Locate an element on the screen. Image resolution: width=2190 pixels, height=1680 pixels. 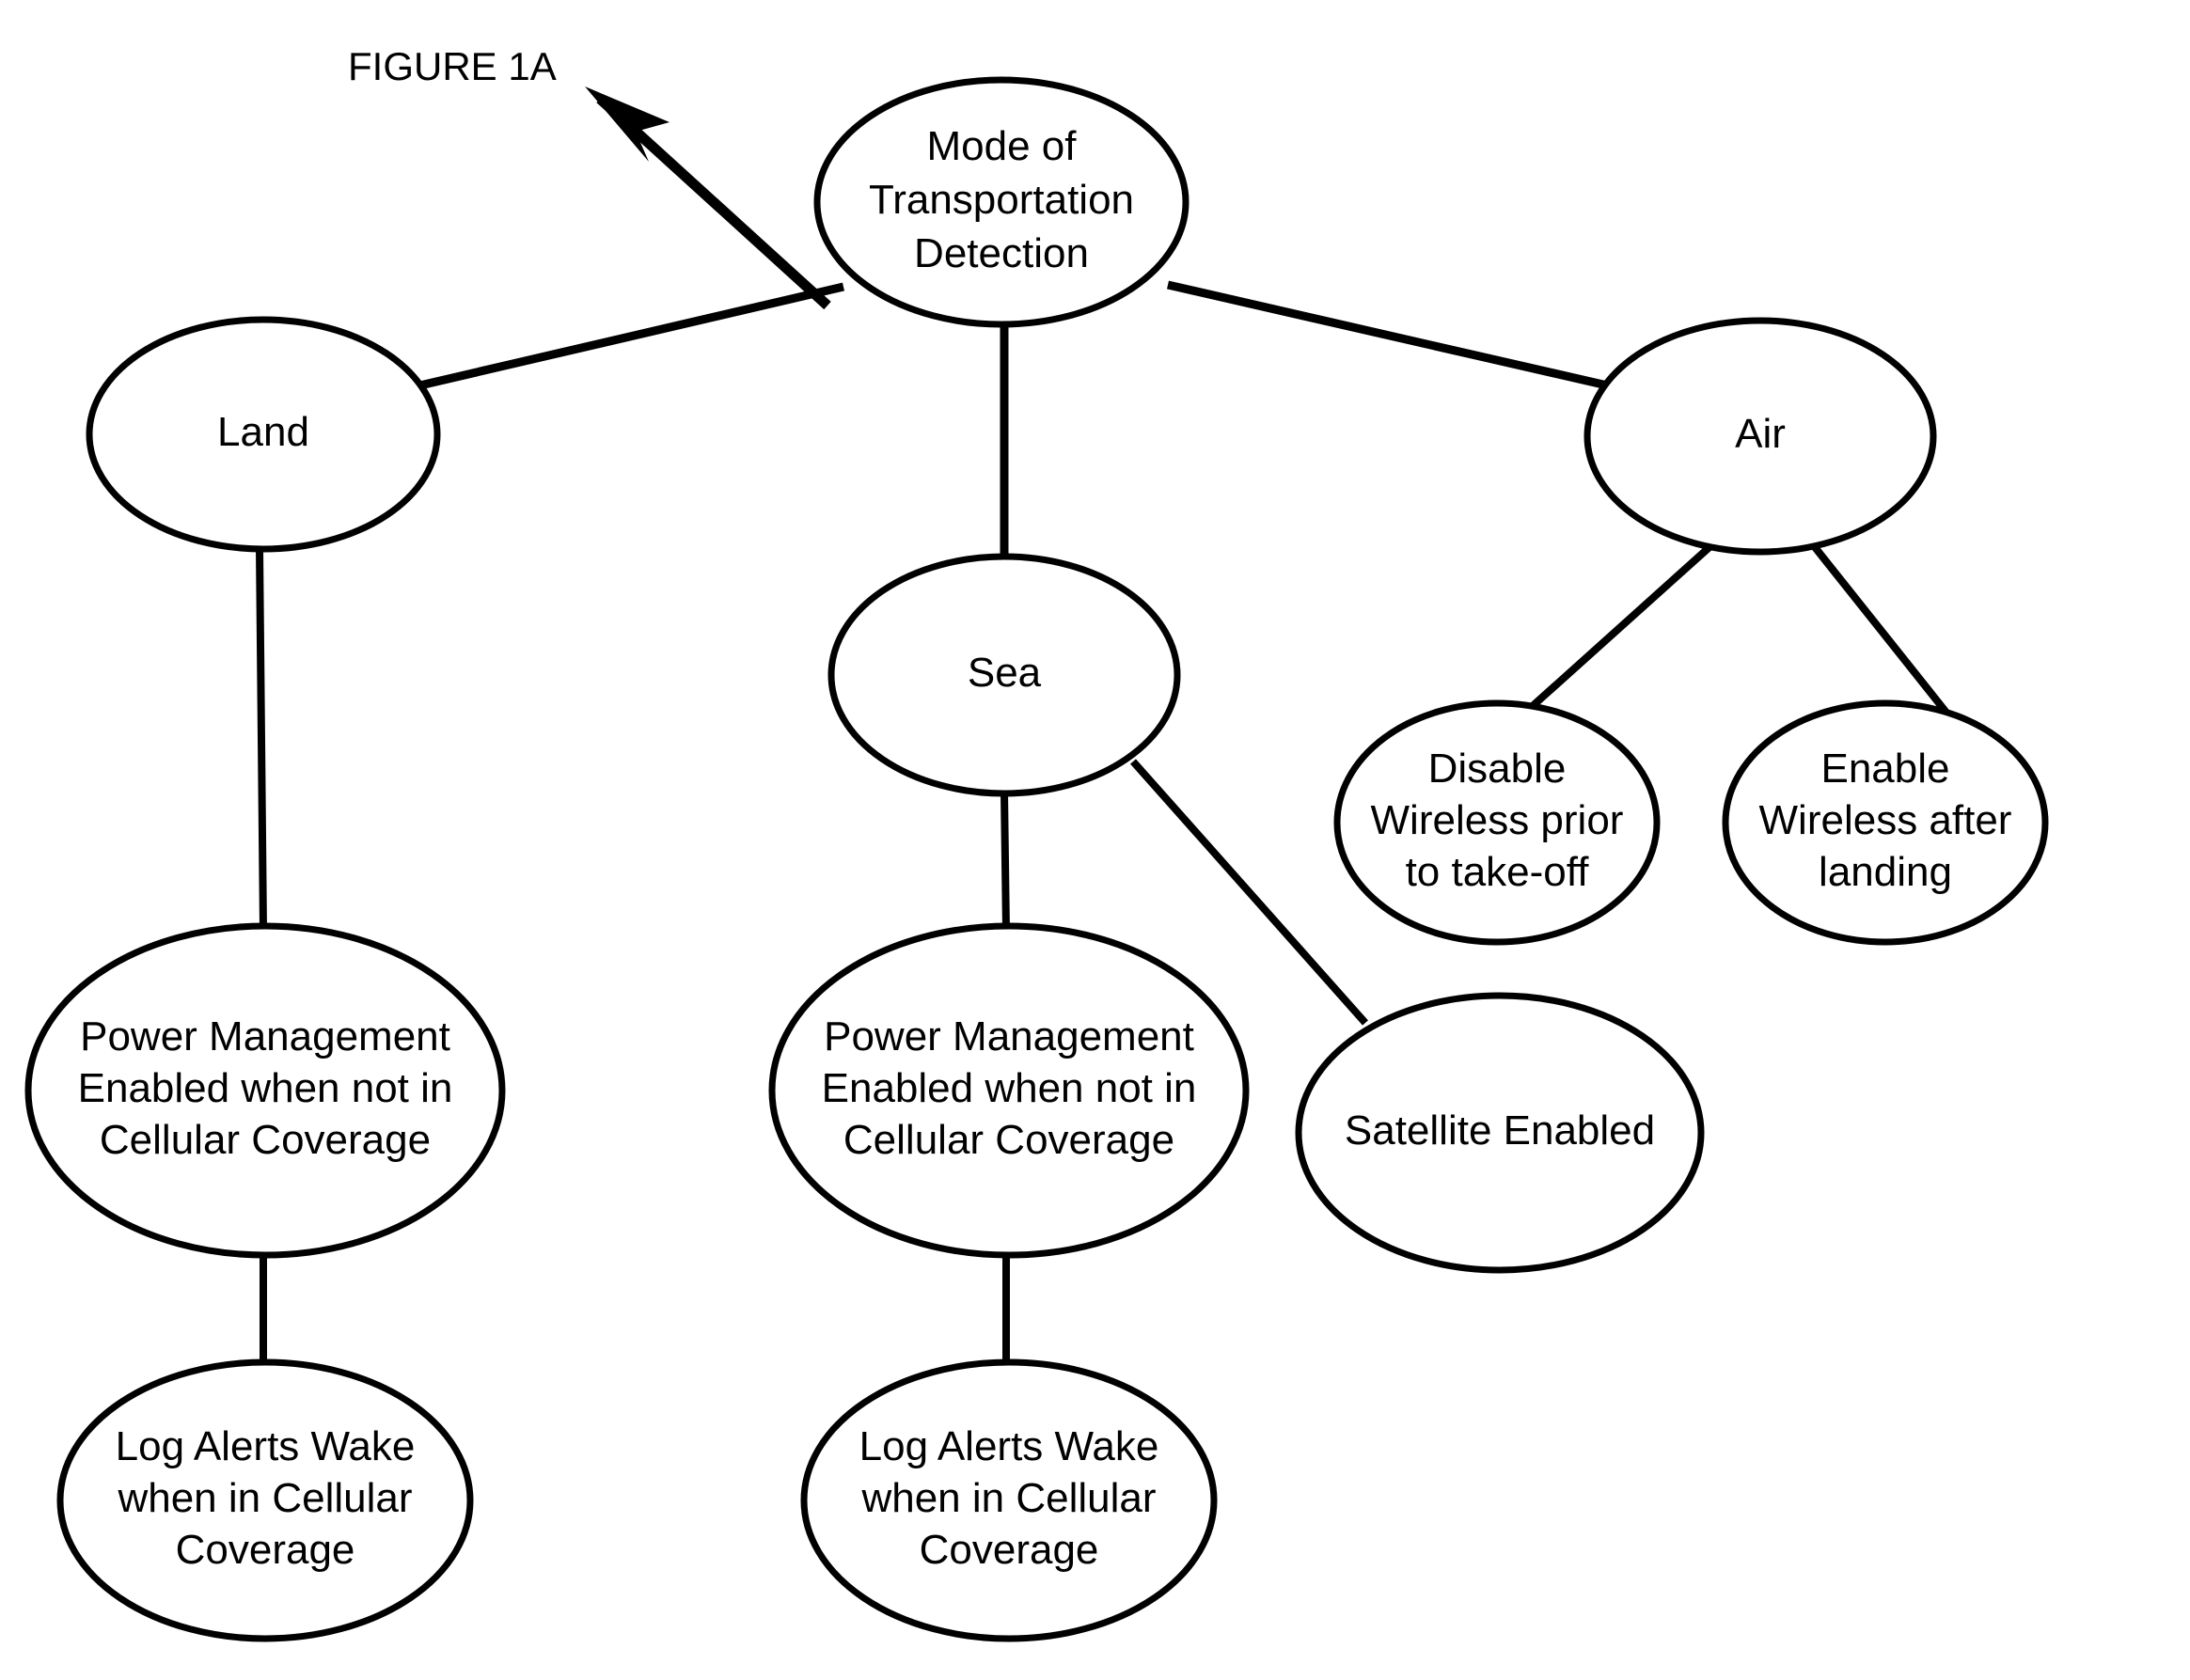
node-land: Land is located at coordinates (264, 434).